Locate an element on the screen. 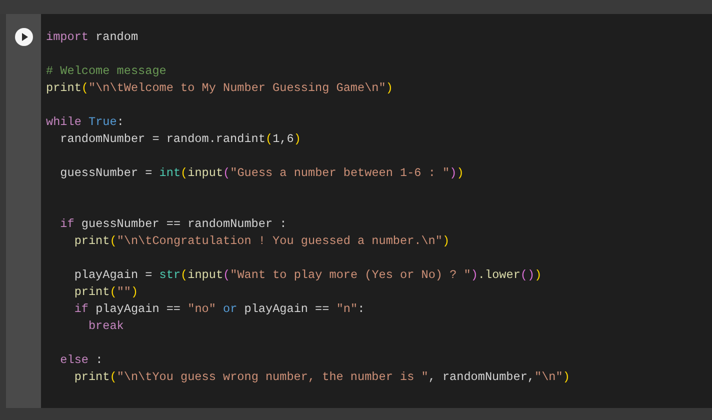  code-line: break is located at coordinates (106, 326).